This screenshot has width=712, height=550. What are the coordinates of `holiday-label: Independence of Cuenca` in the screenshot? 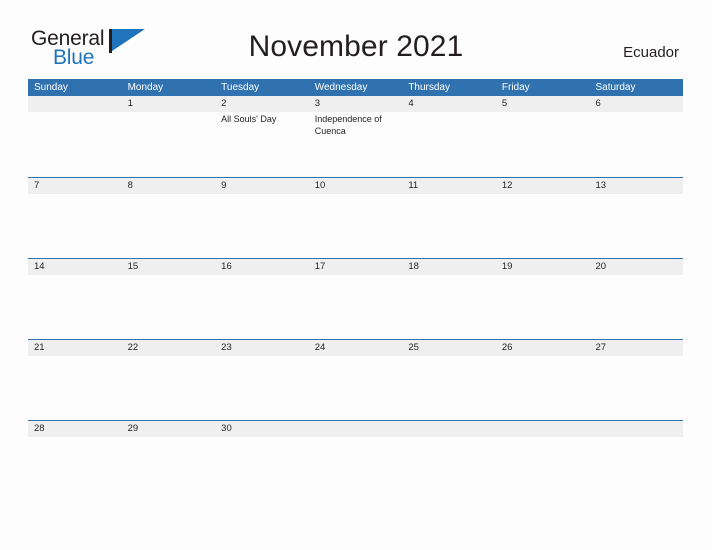 It's located at (348, 125).